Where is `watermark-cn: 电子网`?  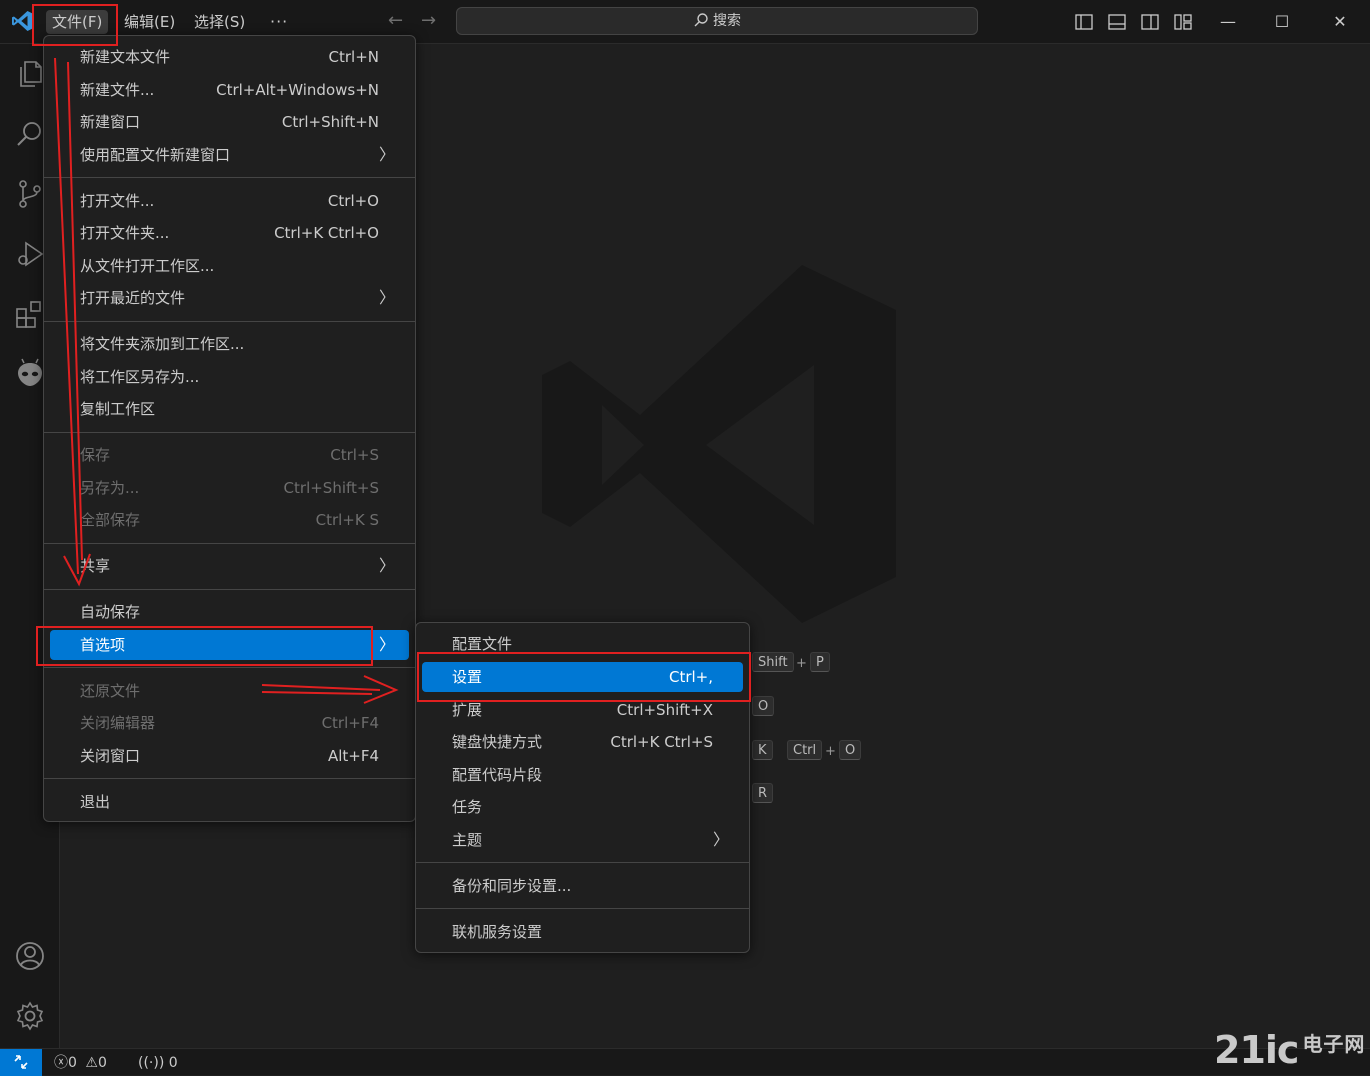 watermark-cn: 电子网 is located at coordinates (1334, 1044).